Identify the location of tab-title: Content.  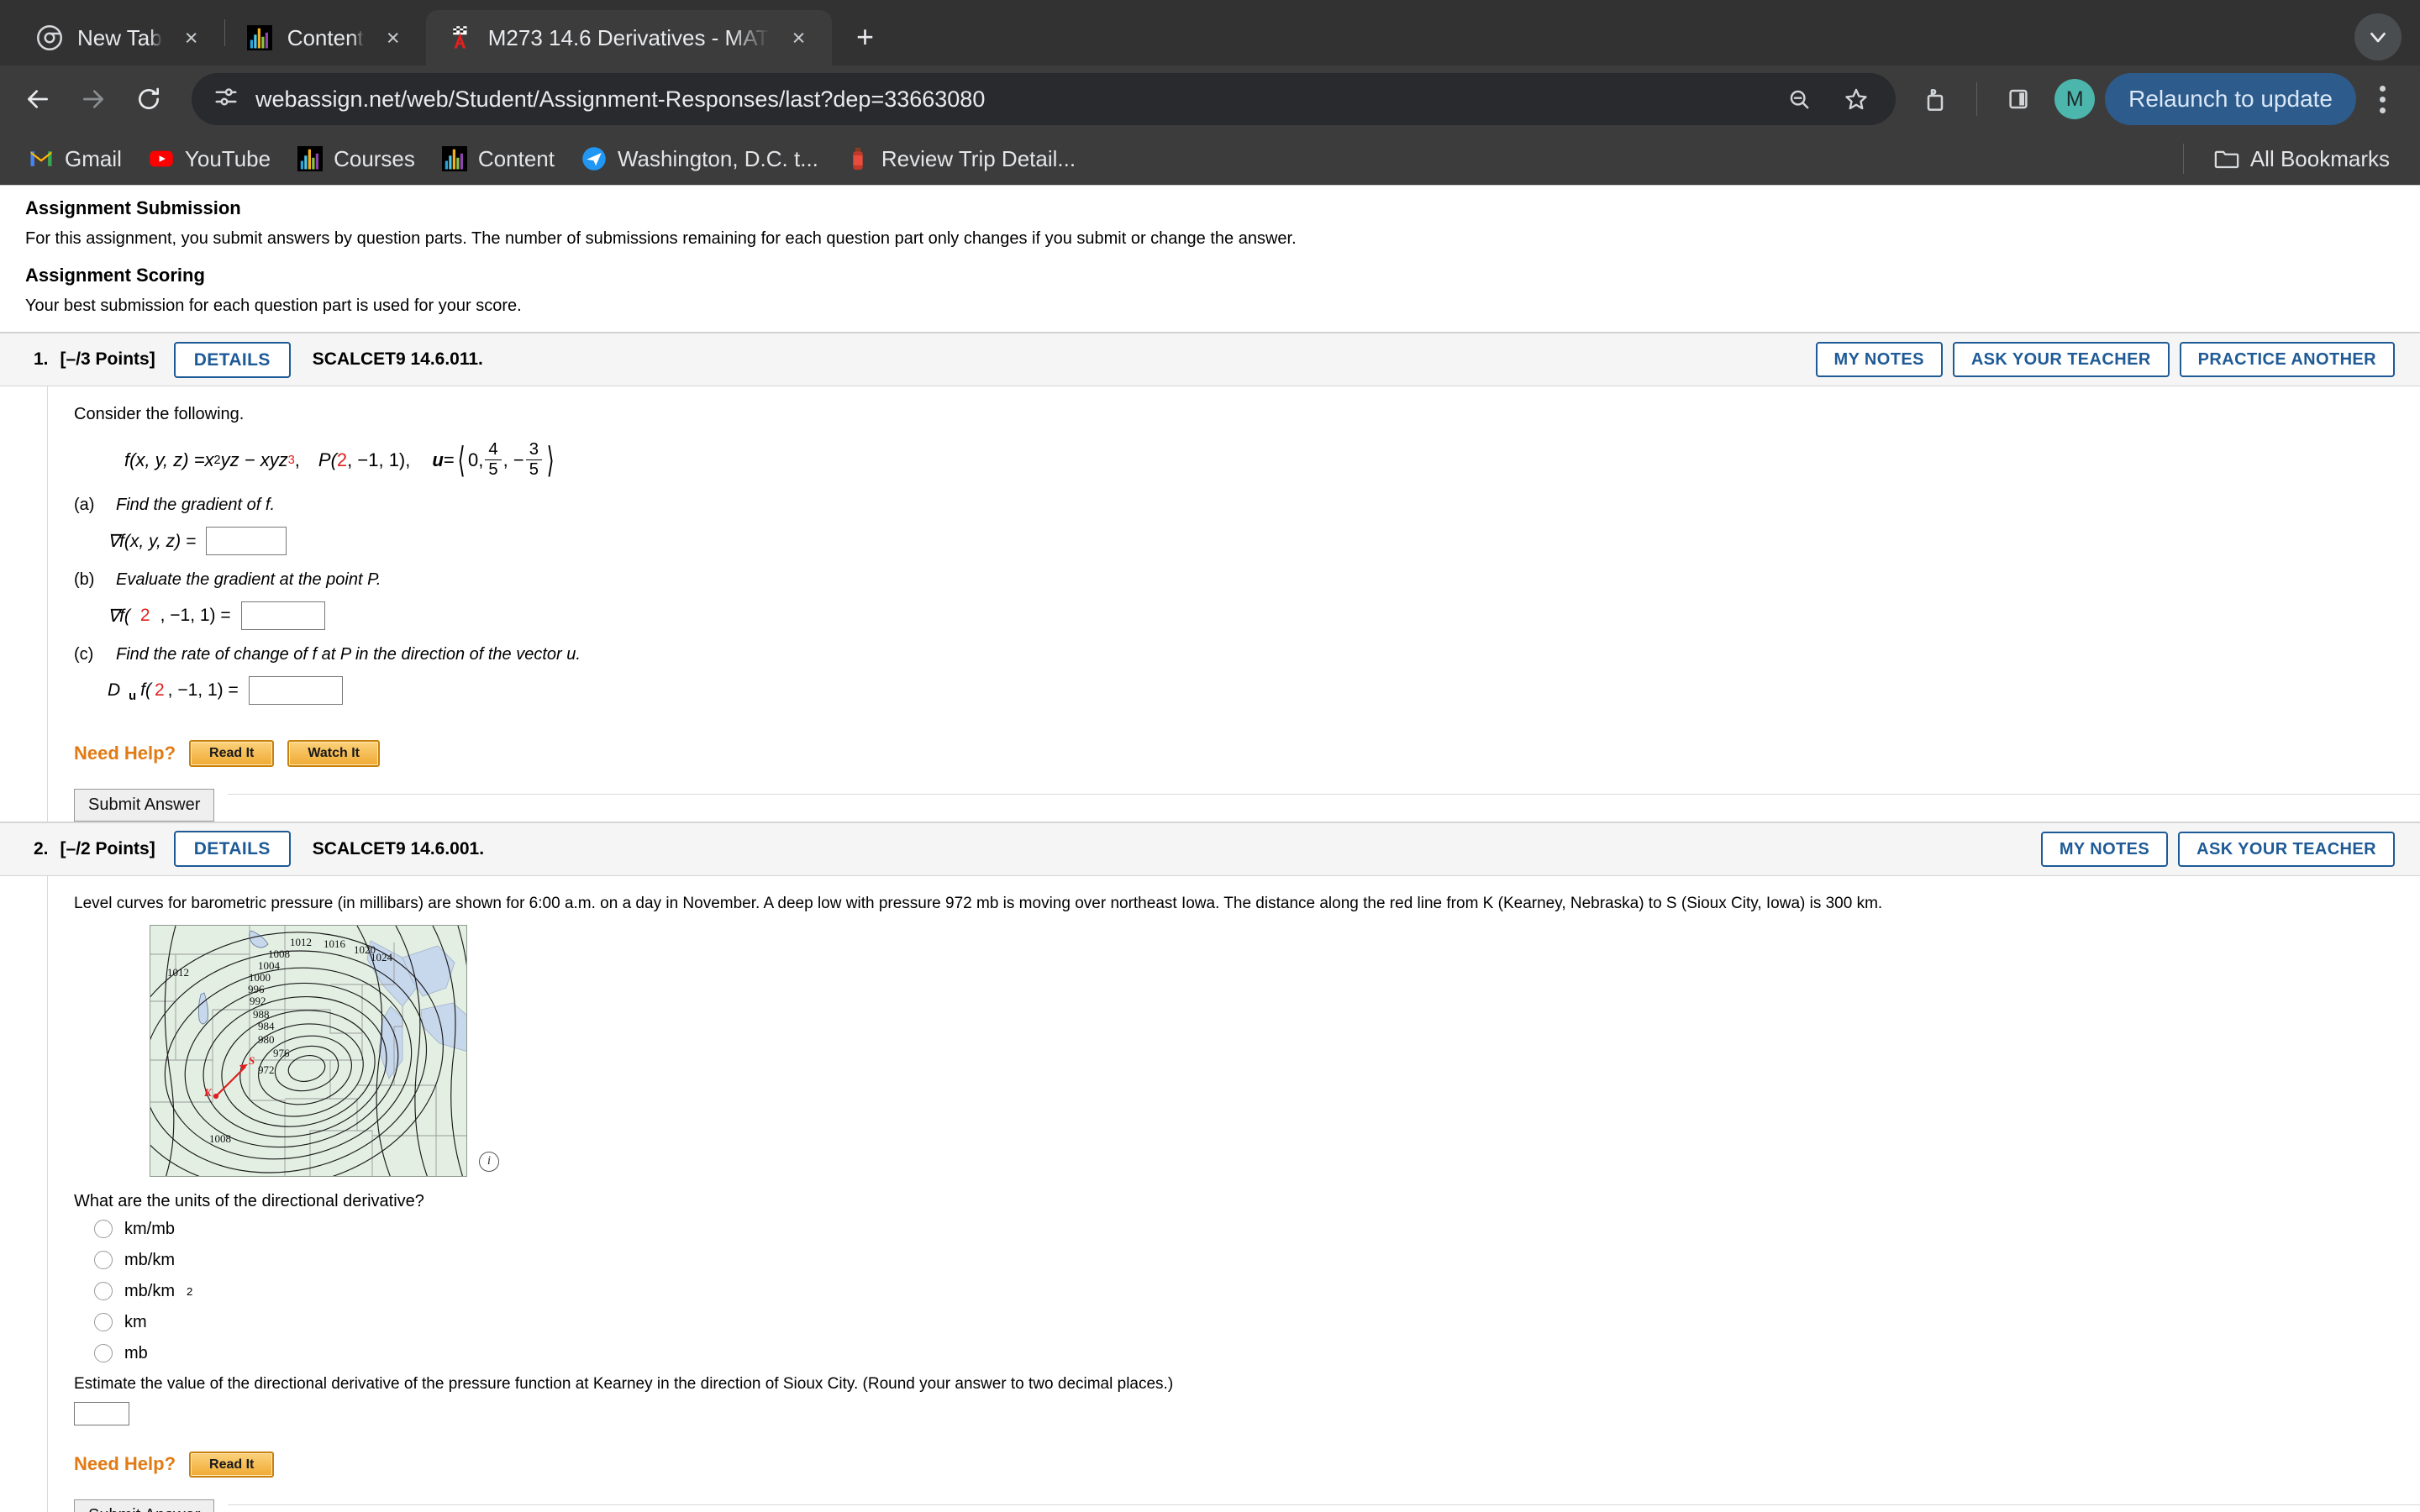
(325, 37).